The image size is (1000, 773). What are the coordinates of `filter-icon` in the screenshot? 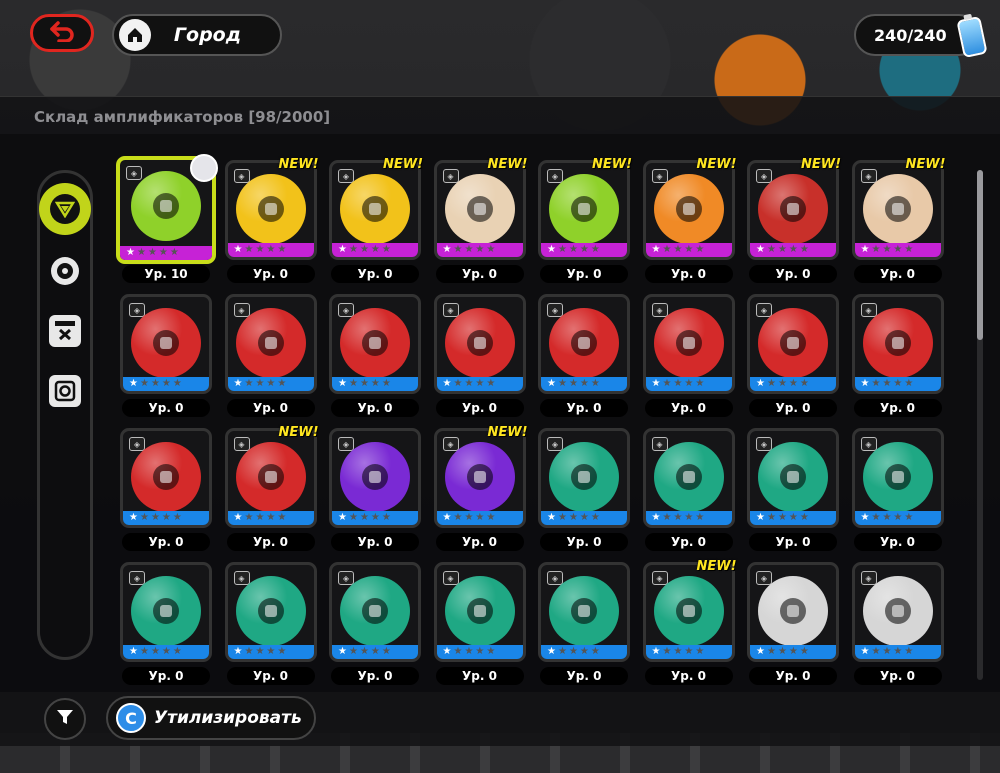 It's located at (65, 719).